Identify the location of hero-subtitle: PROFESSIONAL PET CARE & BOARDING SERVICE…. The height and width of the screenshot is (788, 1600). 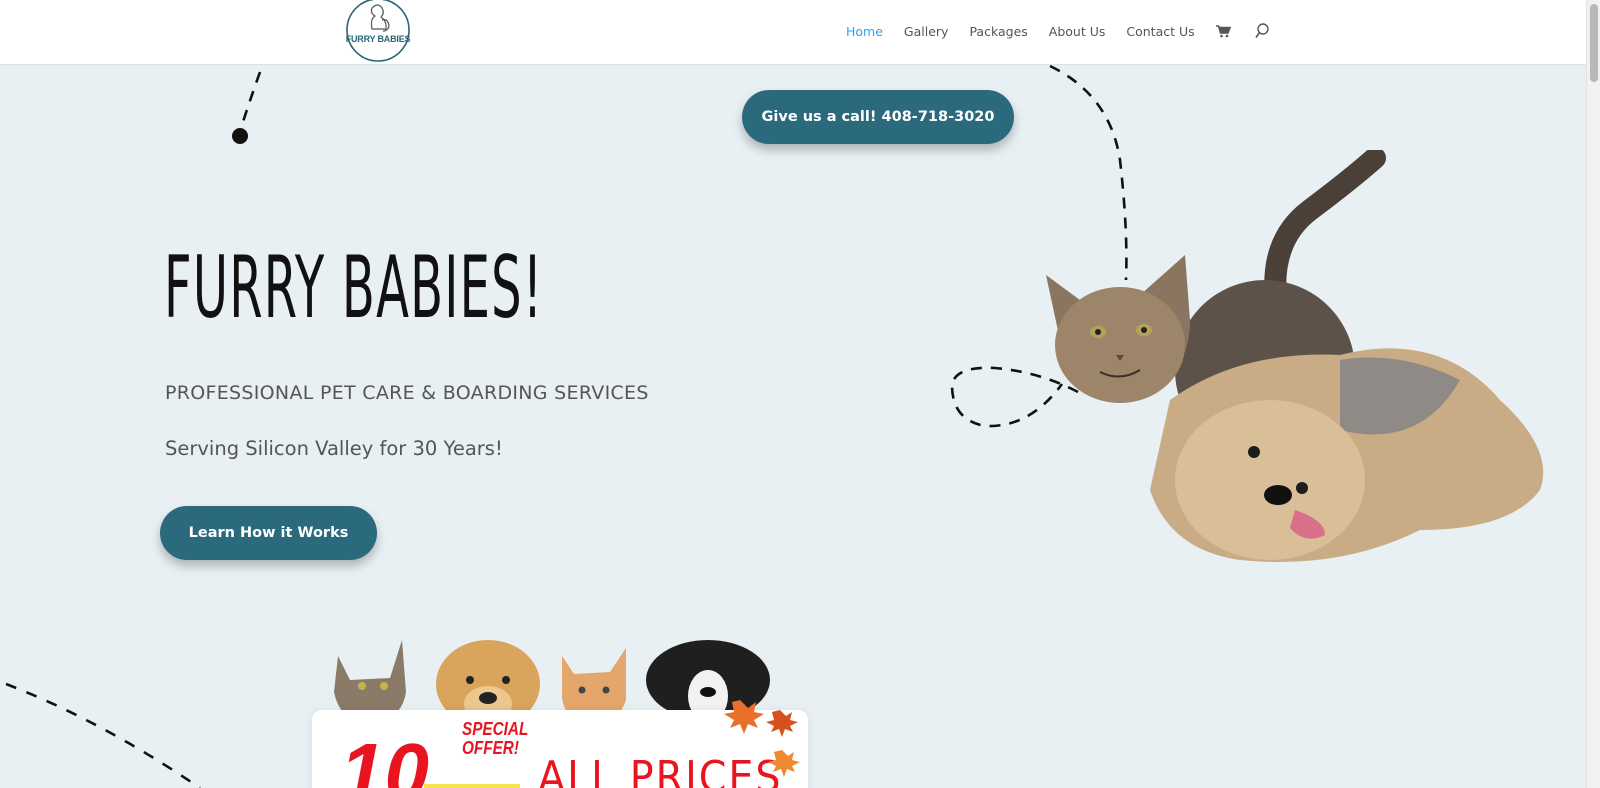
(407, 393).